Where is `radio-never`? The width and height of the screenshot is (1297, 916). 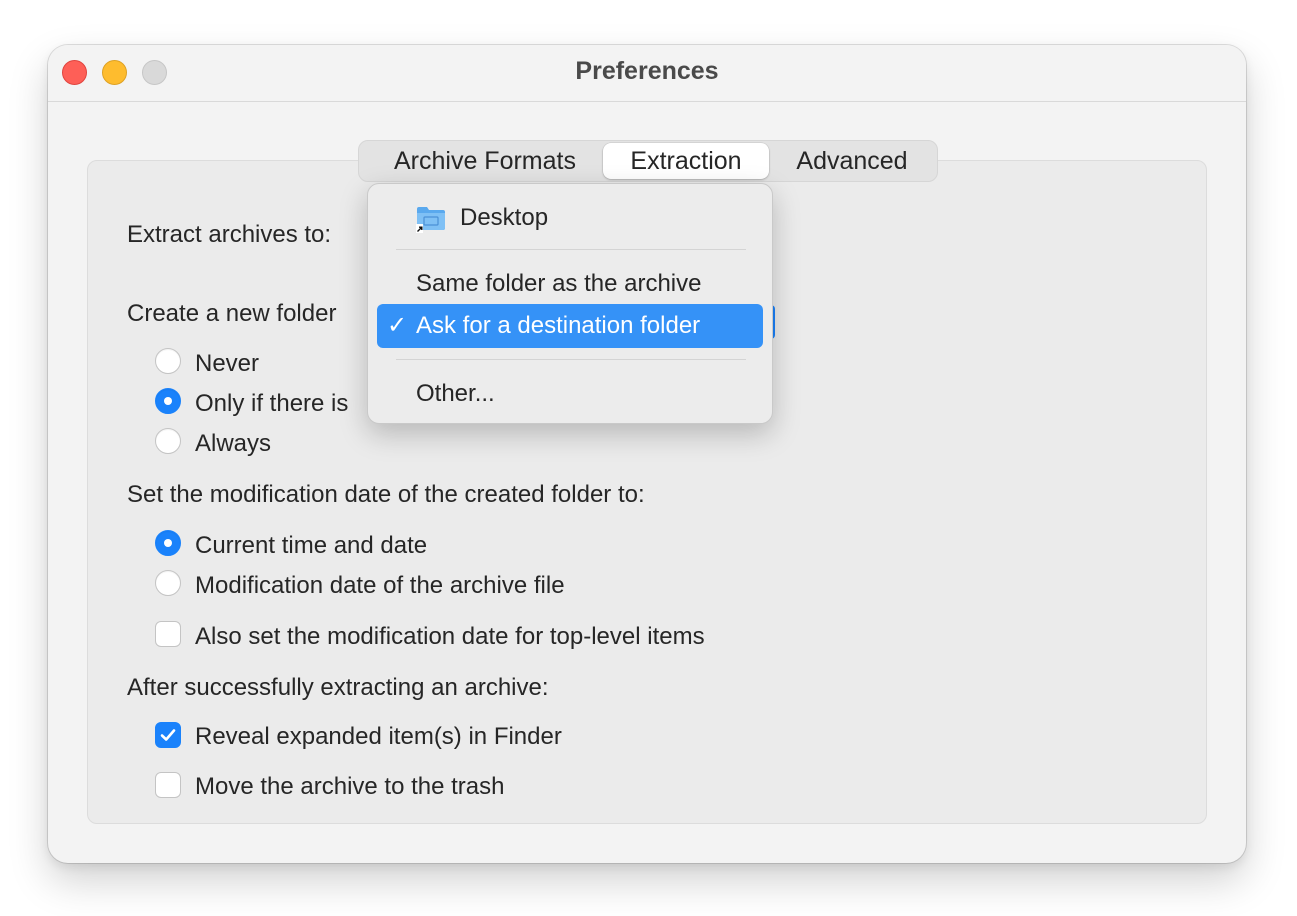 radio-never is located at coordinates (168, 361).